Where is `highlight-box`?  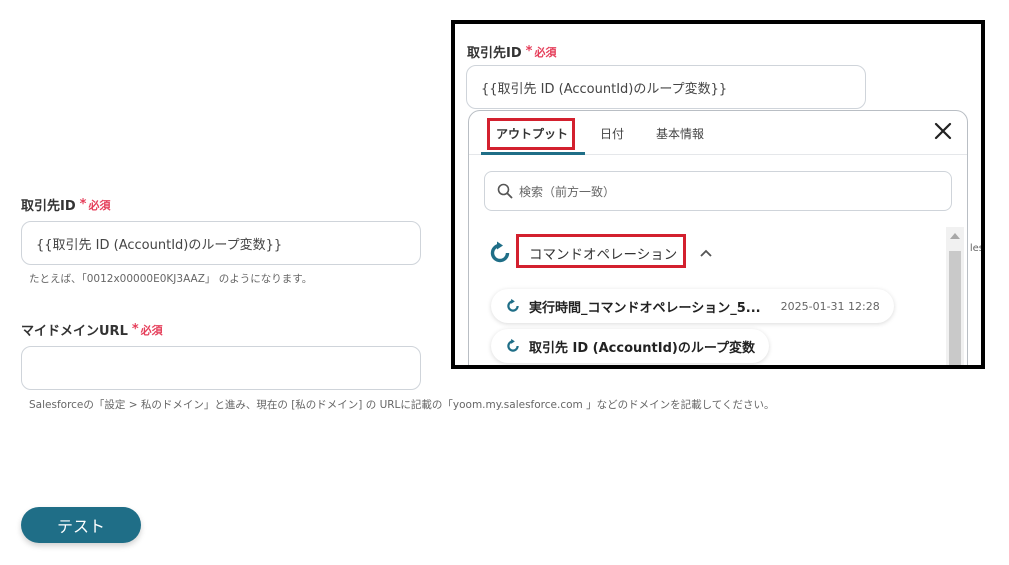 highlight-box is located at coordinates (601, 251).